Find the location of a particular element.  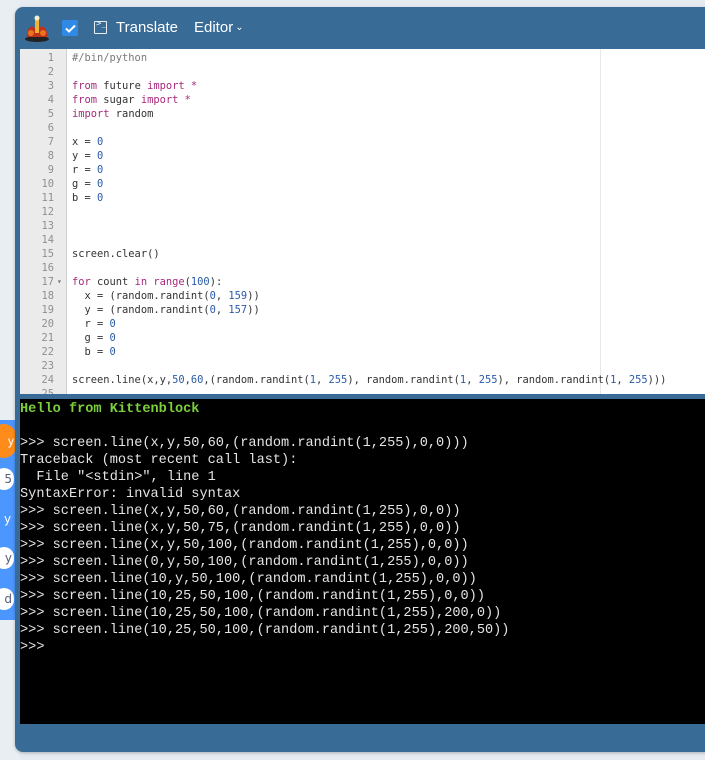

code-line: 2 is located at coordinates (362, 72).